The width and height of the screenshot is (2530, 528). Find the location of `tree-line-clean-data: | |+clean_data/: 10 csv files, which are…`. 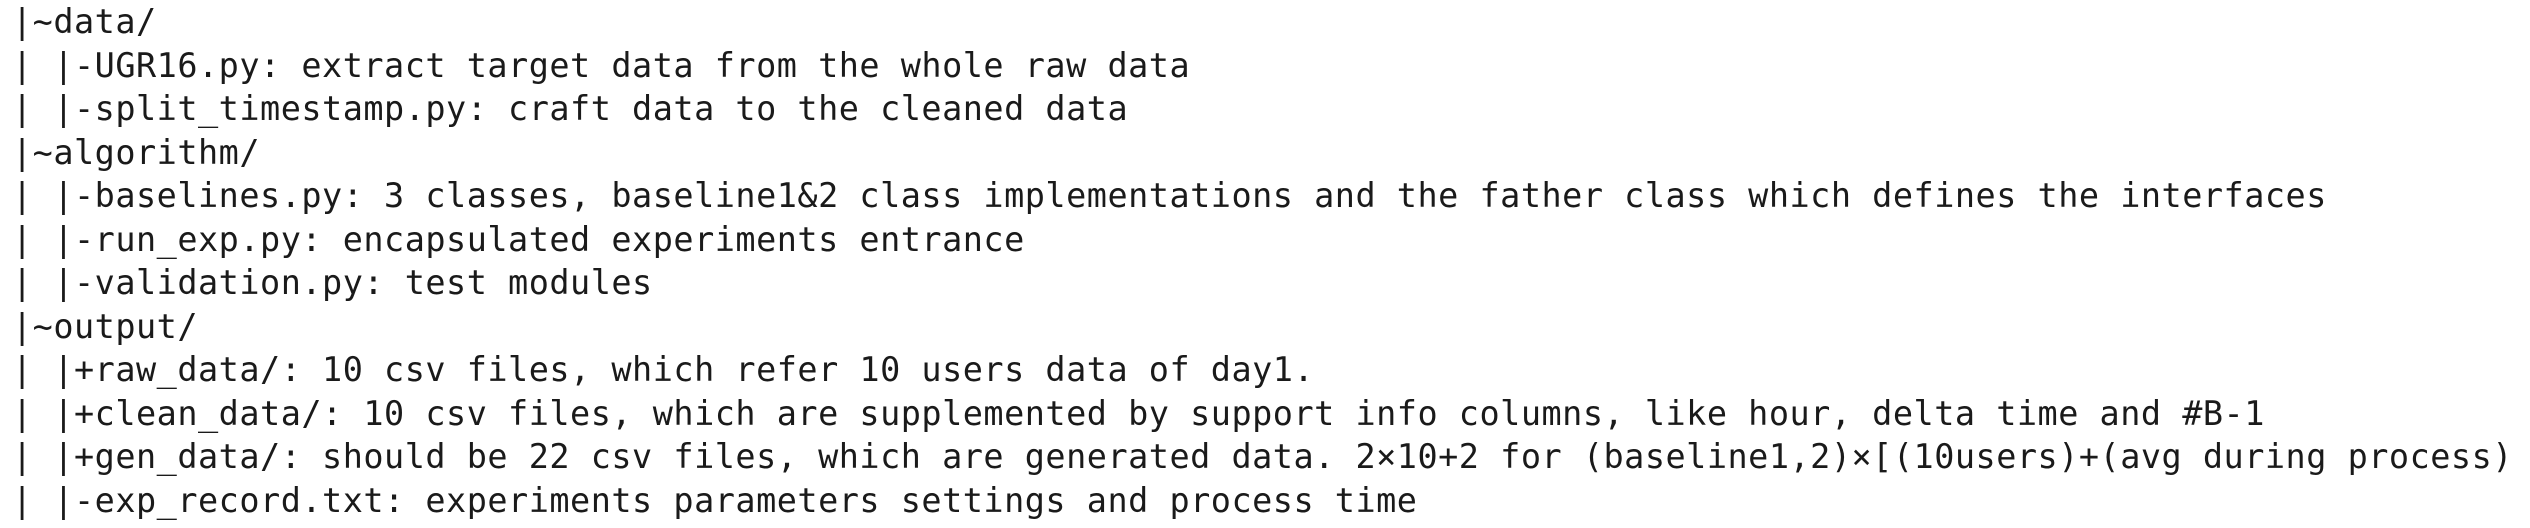

tree-line-clean-data: | |+clean_data/: 10 csv files, which are… is located at coordinates (1138, 413).